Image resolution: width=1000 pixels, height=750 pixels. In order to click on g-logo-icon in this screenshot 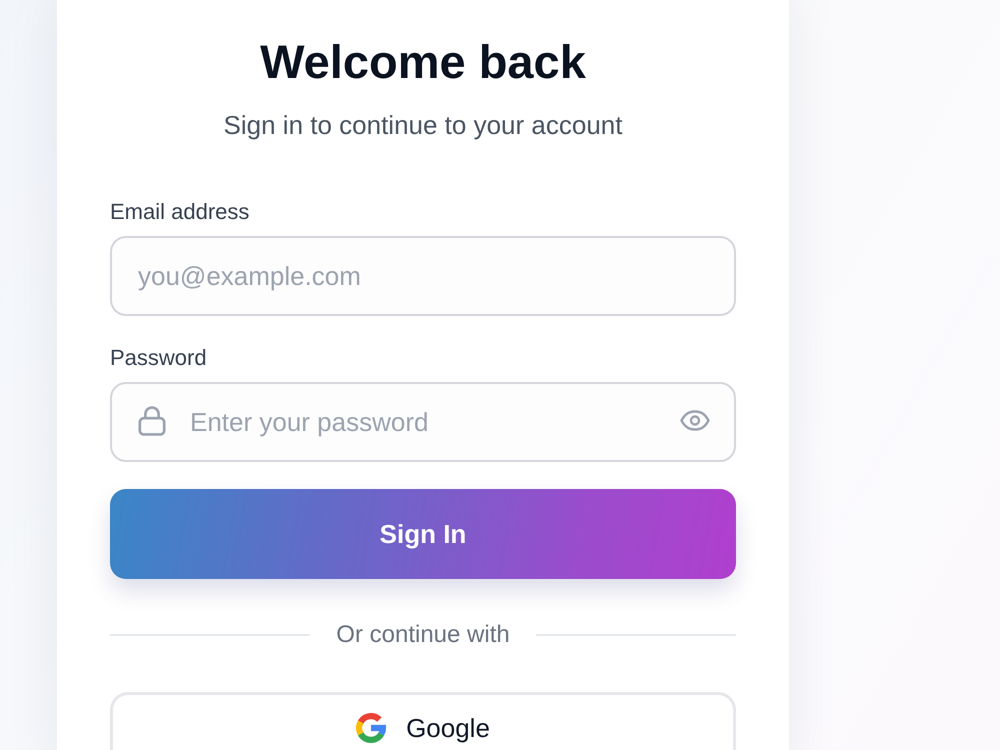, I will do `click(371, 728)`.